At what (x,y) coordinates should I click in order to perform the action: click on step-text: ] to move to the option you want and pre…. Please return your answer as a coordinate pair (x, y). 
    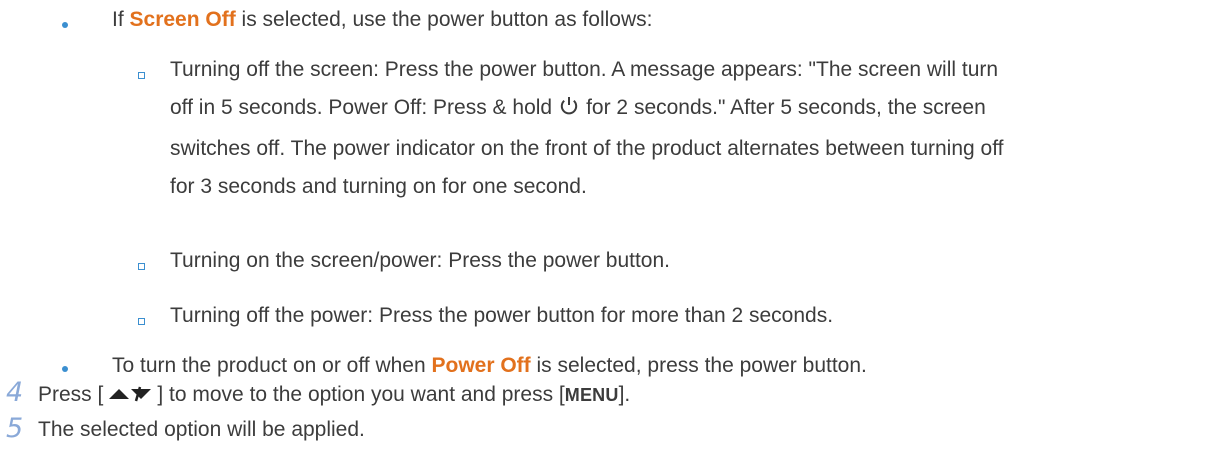
    Looking at the image, I should click on (361, 394).